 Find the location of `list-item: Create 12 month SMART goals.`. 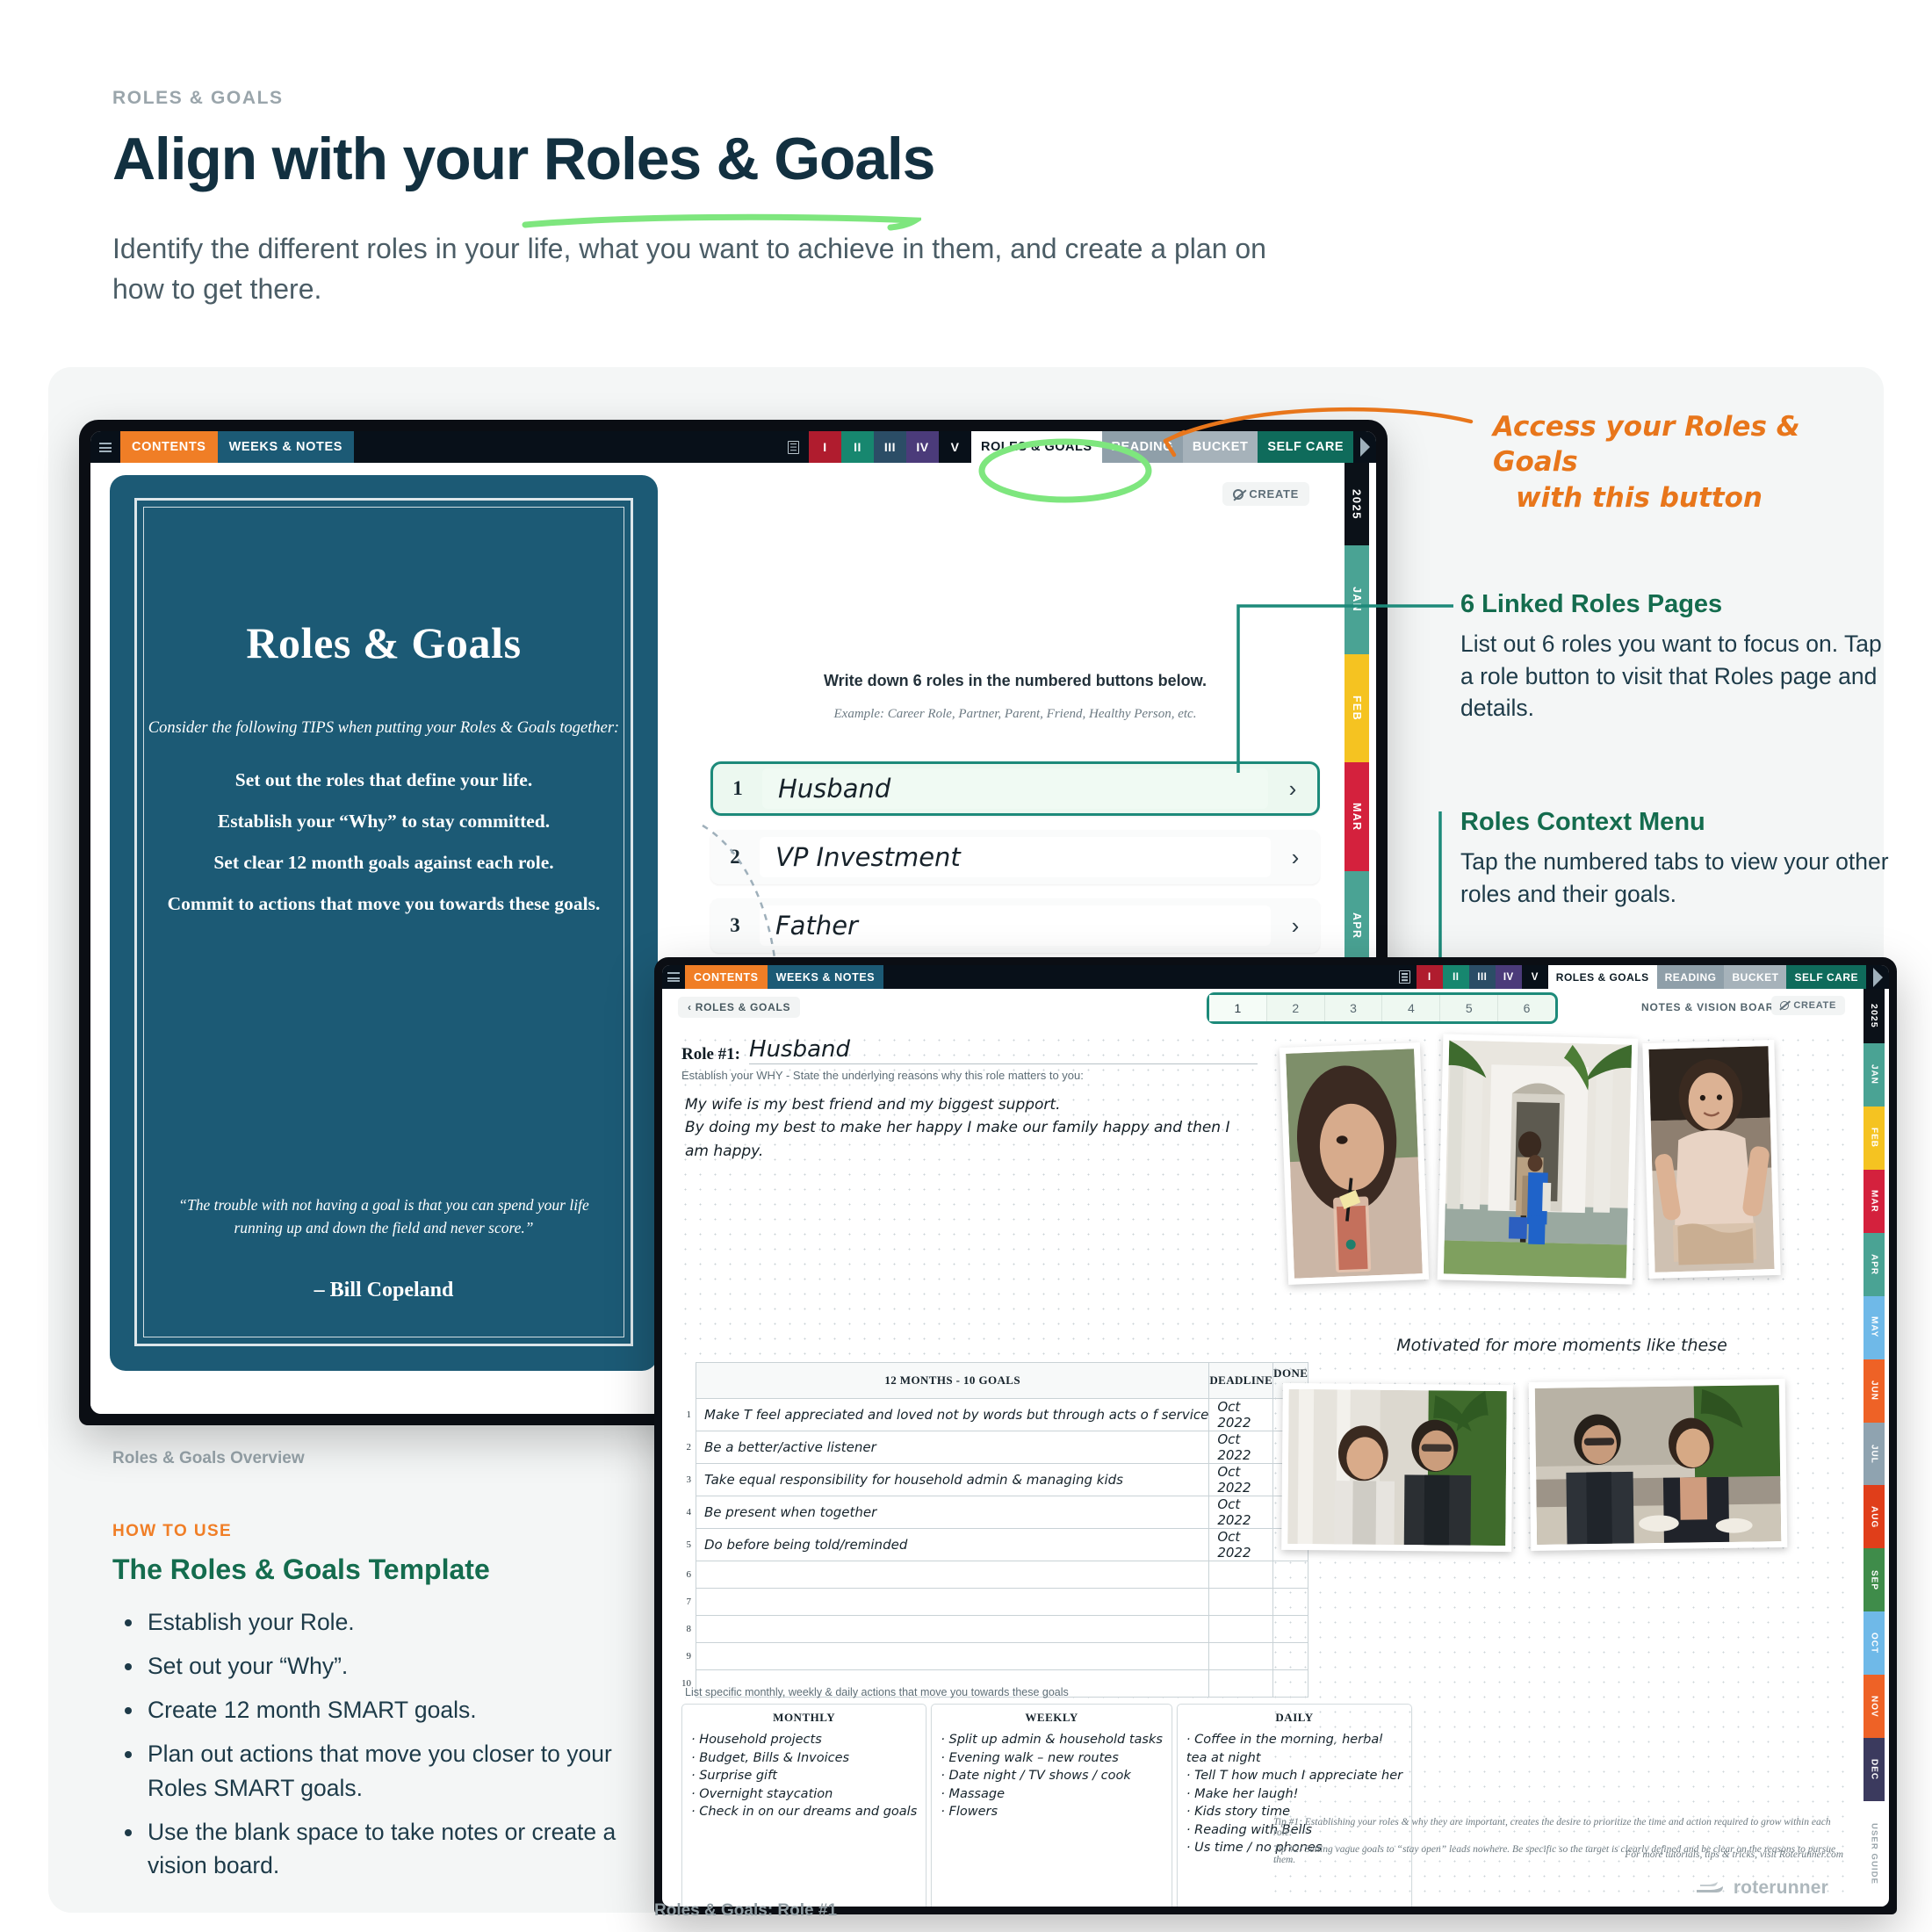

list-item: Create 12 month SMART goals. is located at coordinates (384, 1710).